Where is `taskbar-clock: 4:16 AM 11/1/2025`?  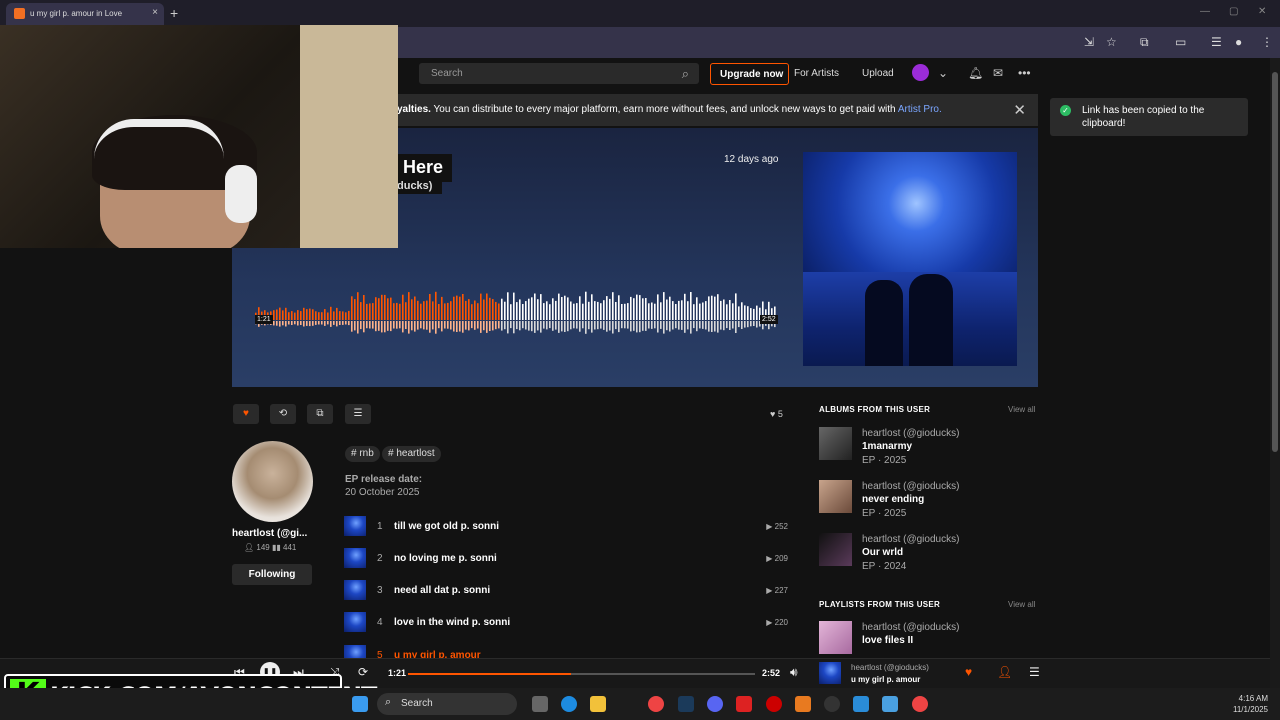
taskbar-clock: 4:16 AM 11/1/2025 is located at coordinates (1249, 704).